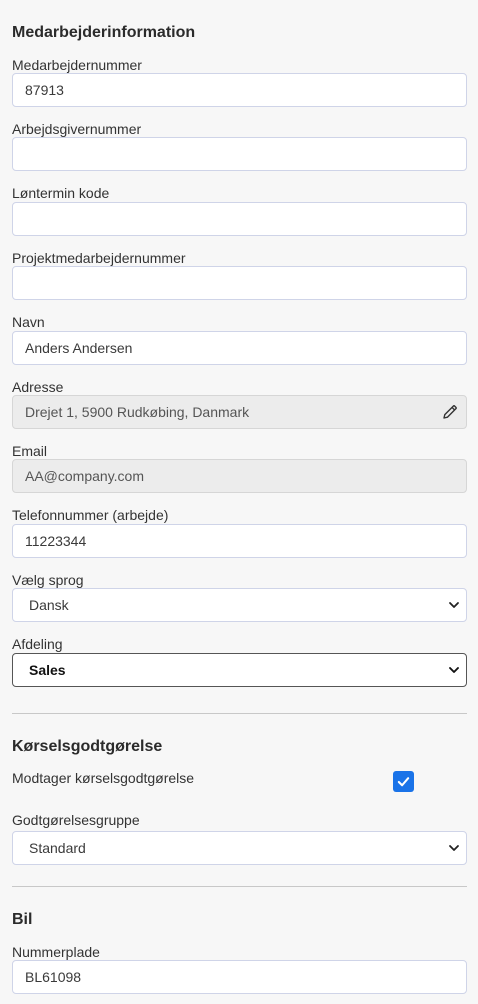 This screenshot has width=478, height=1004. I want to click on work-phone-value: 11223344, so click(56, 541).